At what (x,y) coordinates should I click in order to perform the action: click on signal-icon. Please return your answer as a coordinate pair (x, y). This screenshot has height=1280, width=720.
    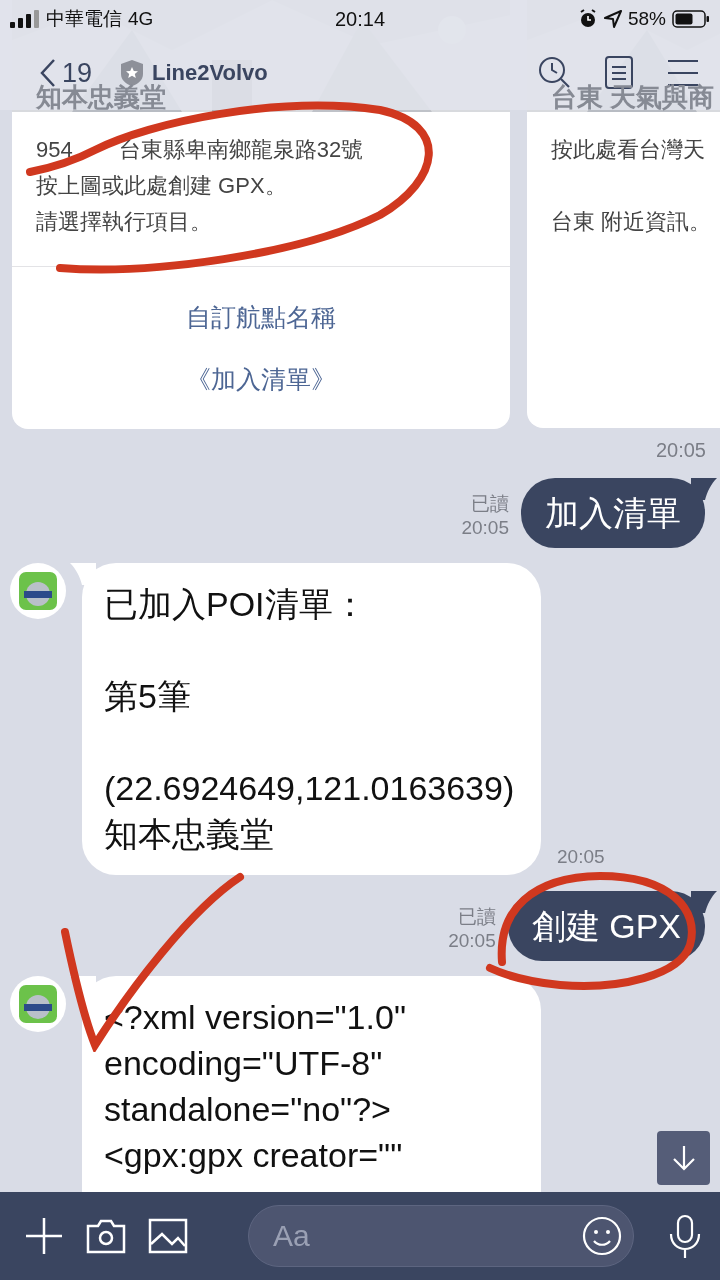
    Looking at the image, I should click on (25, 19).